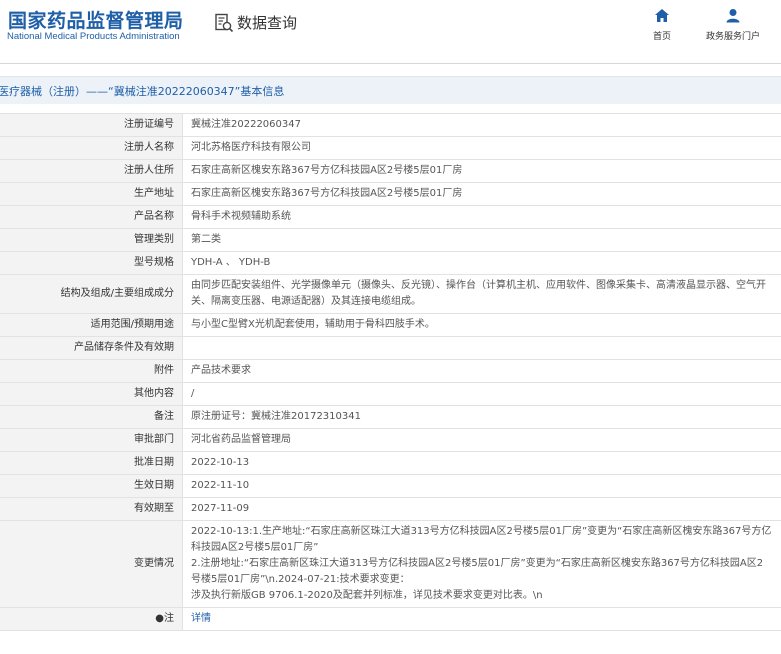 The width and height of the screenshot is (781, 654). Describe the element at coordinates (96, 19) in the screenshot. I see `logo-title: 国家药品监督管理局` at that location.